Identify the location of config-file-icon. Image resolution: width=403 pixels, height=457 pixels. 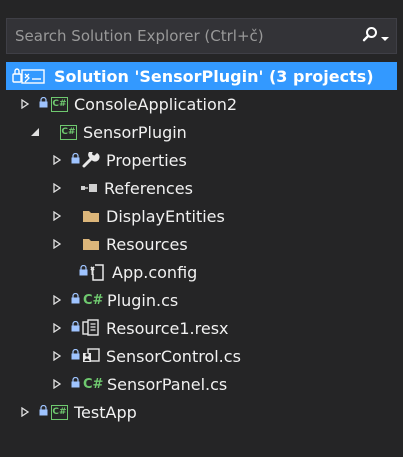
(98, 272).